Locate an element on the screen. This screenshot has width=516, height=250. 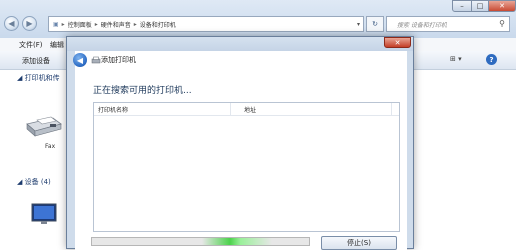
dialog-title: 添加打印机 is located at coordinates (118, 60).